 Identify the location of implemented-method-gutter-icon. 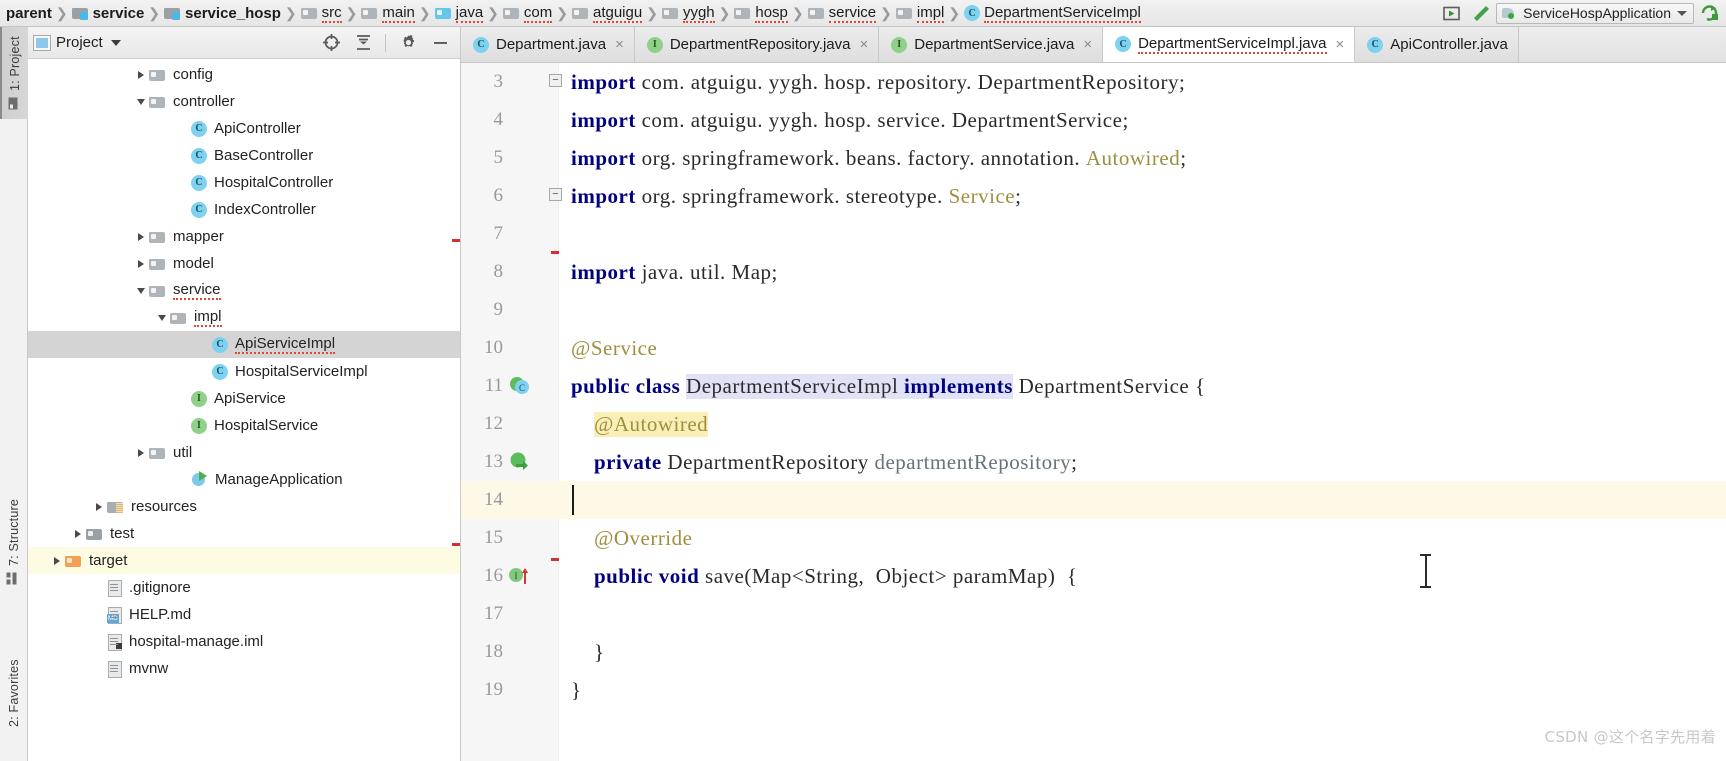
(520, 462).